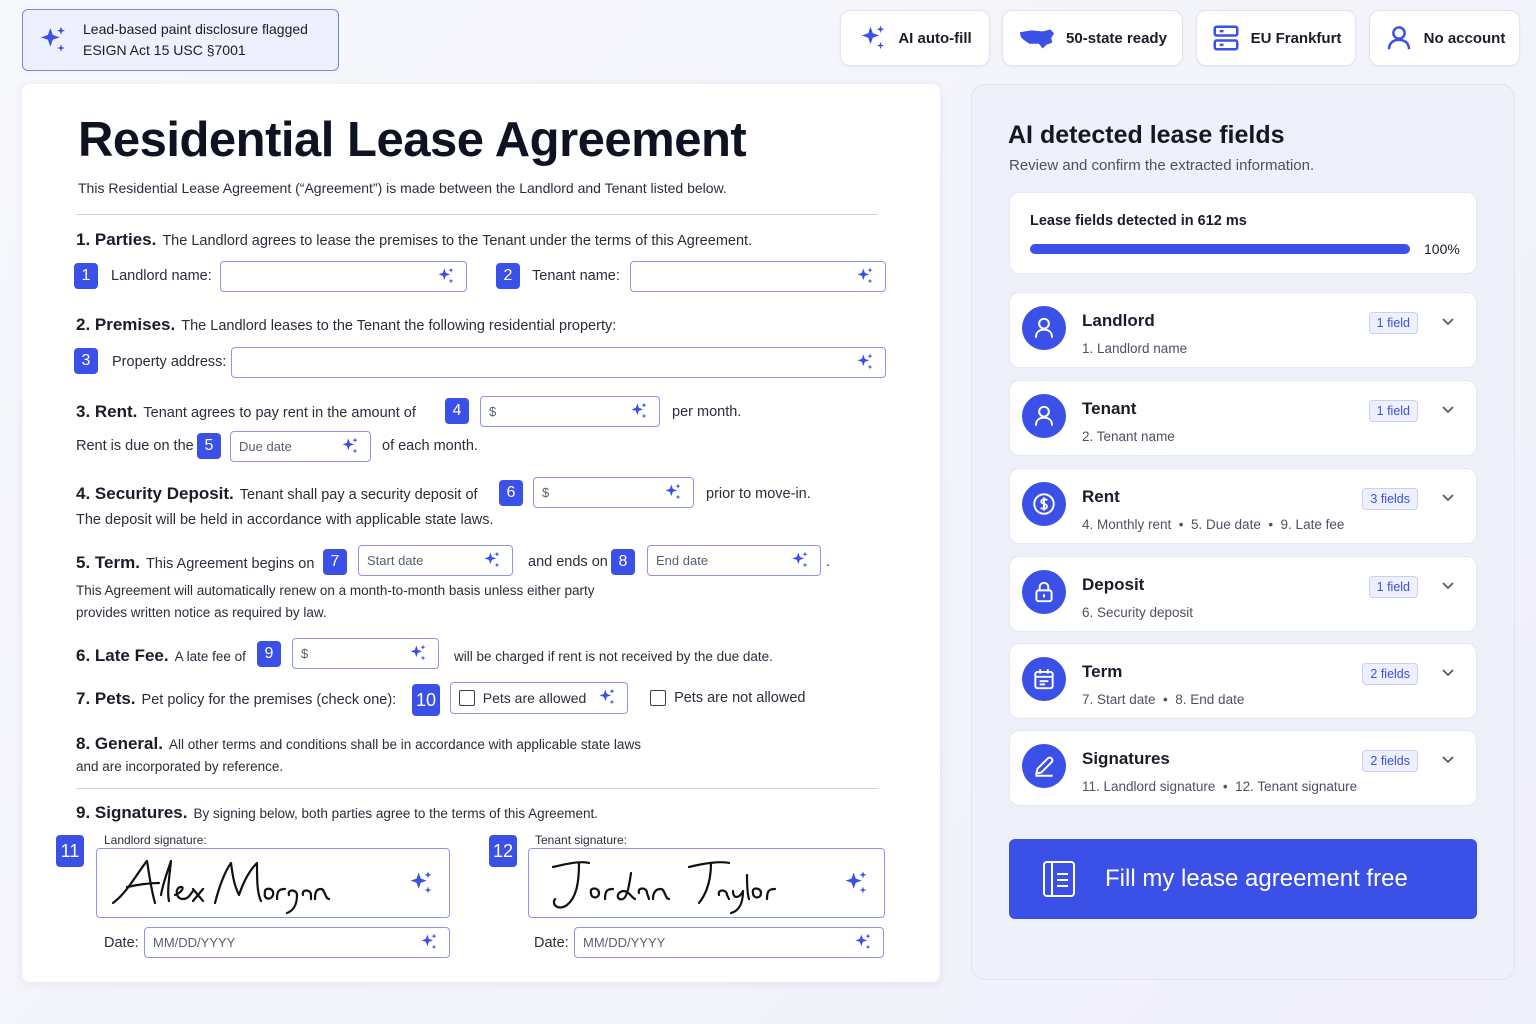 The height and width of the screenshot is (1024, 1536). What do you see at coordinates (221, 887) in the screenshot?
I see `landlord-signature-image` at bounding box center [221, 887].